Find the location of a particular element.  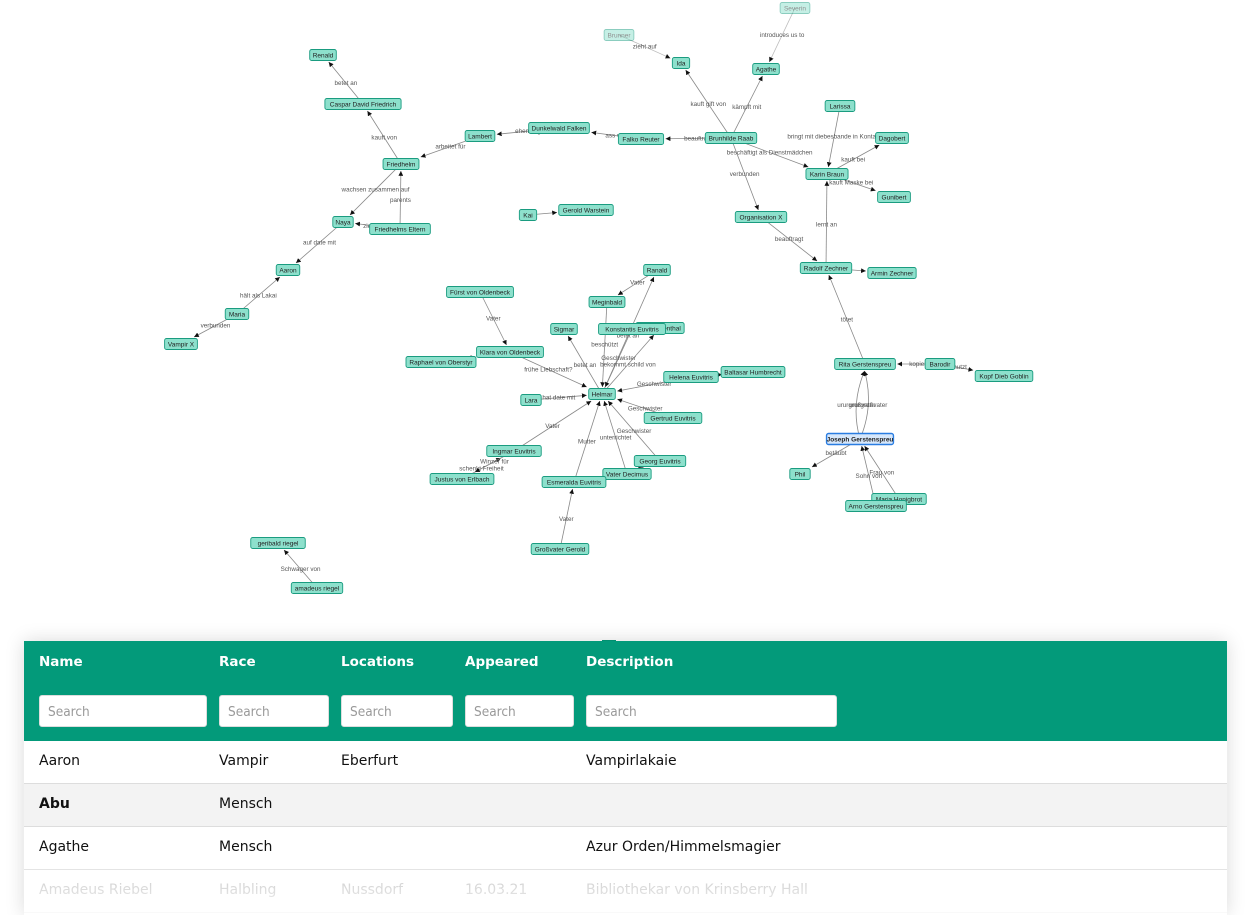

graph-node: Konstantis Euvitris is located at coordinates (632, 329).